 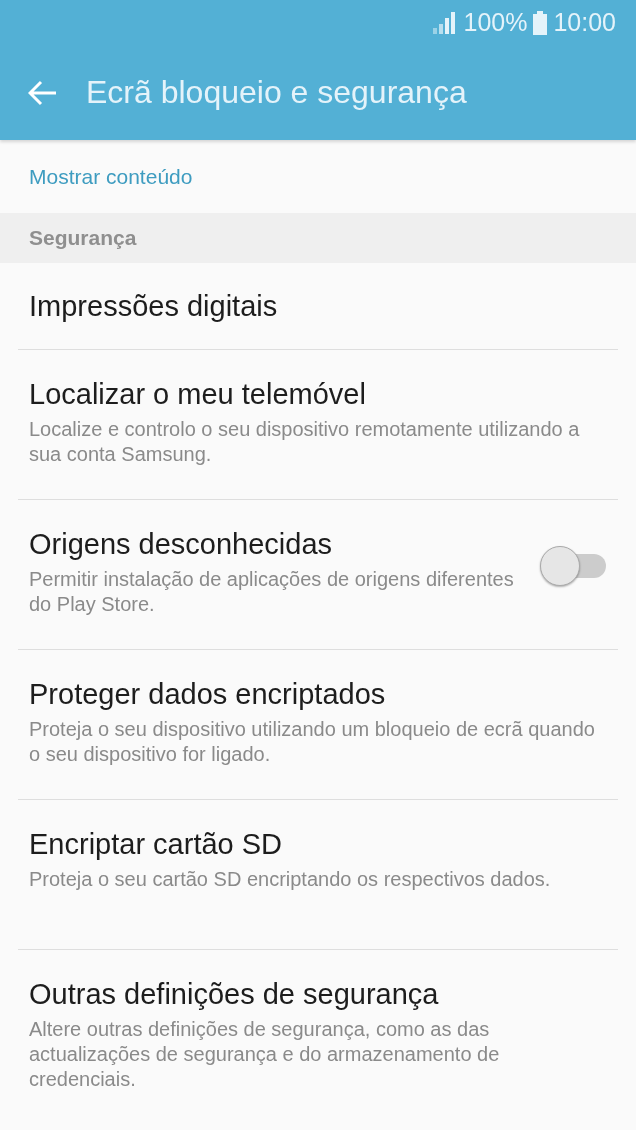 I want to click on settings-item: Origens desconhecidas Permitir instalação de aplicações de origens diferentes do Play Store., so click(x=318, y=575).